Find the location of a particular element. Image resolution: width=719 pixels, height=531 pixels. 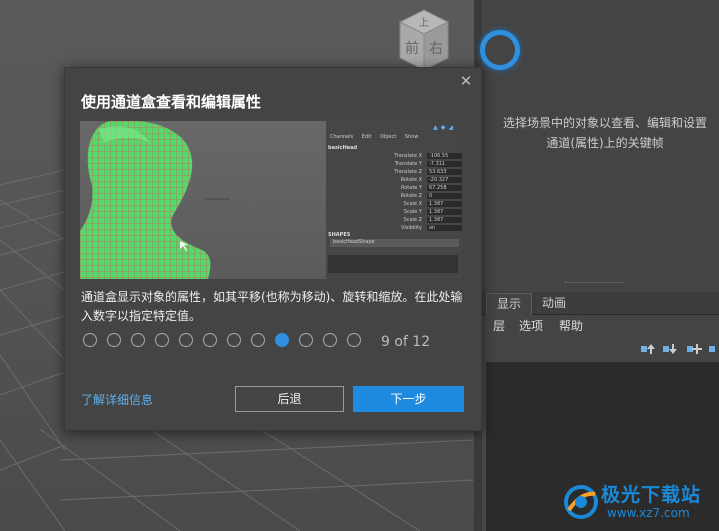

attribute-name: Scale X is located at coordinates (412, 204).